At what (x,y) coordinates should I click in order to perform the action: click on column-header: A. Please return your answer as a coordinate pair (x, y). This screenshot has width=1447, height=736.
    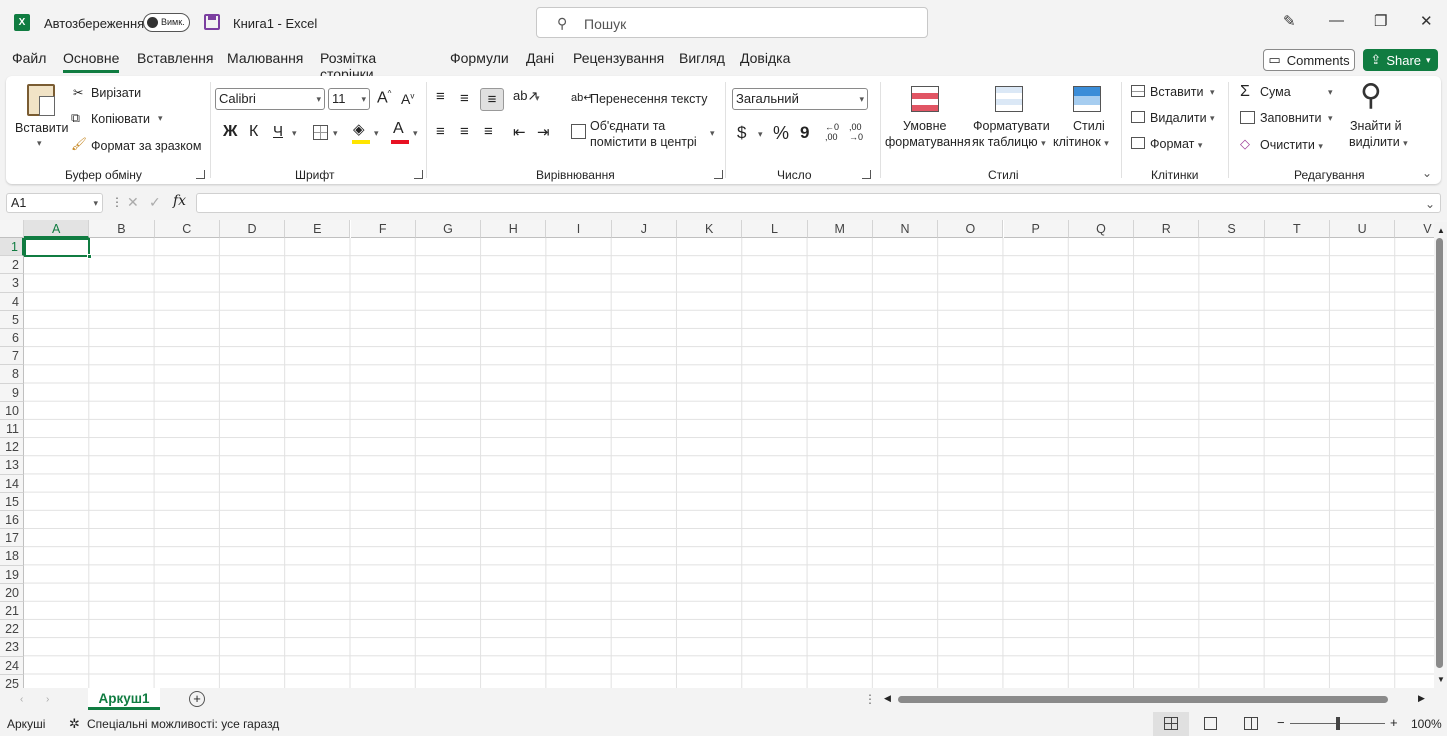
    Looking at the image, I should click on (57, 229).